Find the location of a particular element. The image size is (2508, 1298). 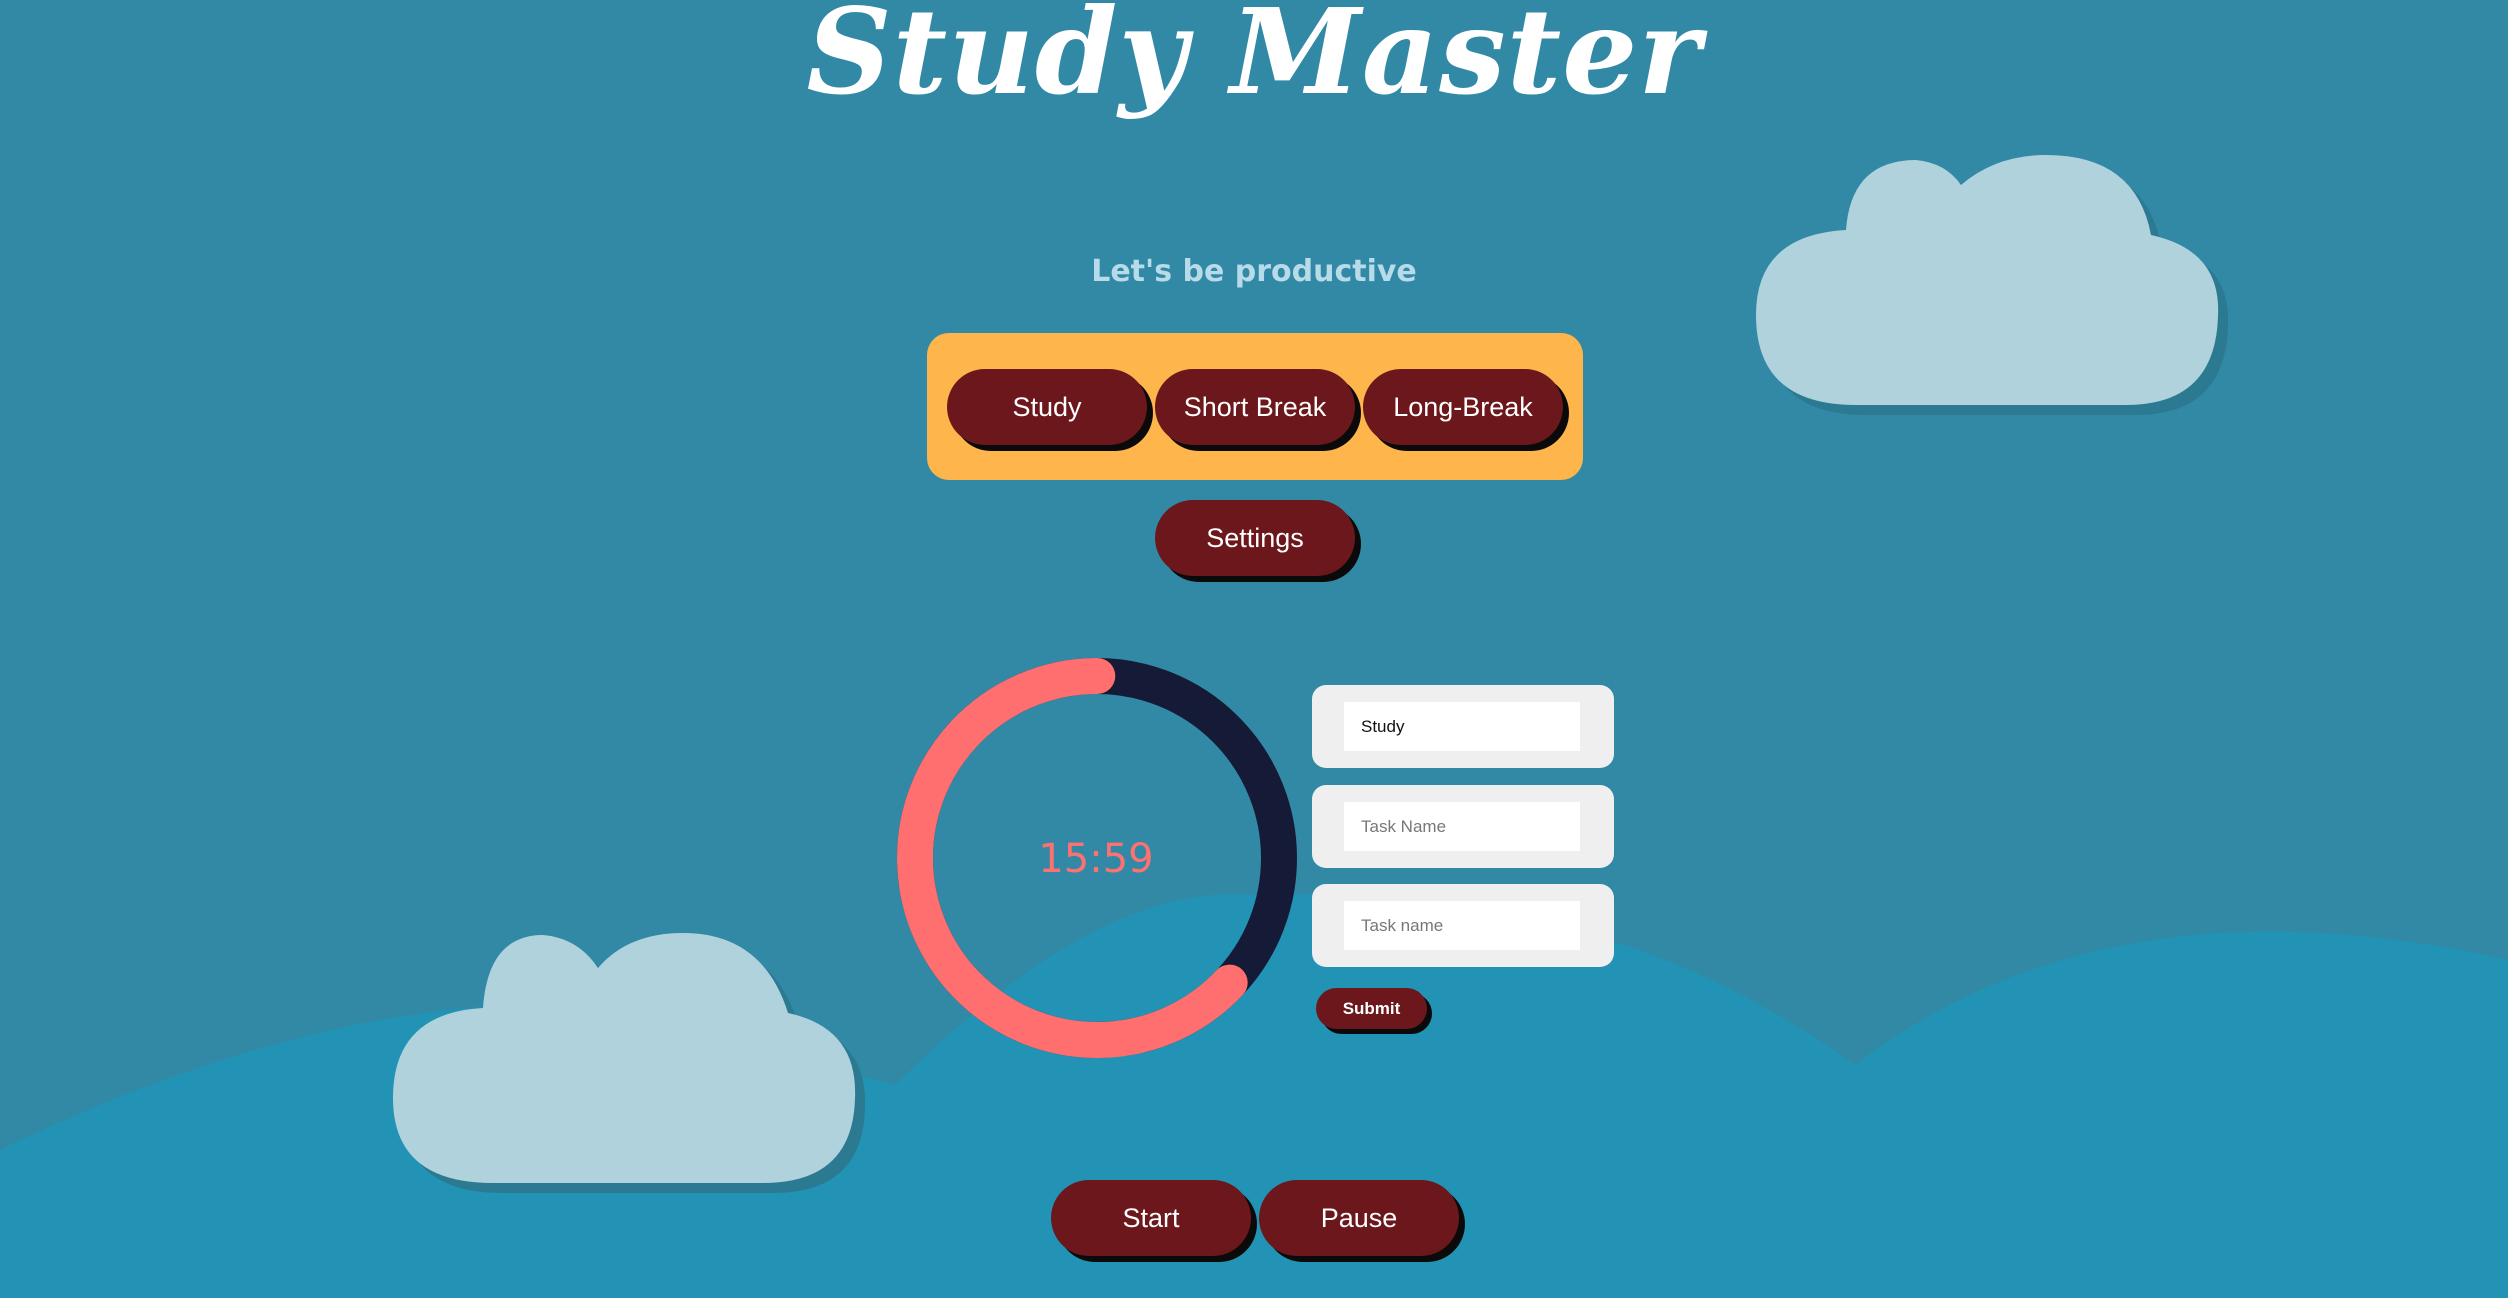

mode-selector-panel: Study Short Break Long-Break is located at coordinates (1255, 406).